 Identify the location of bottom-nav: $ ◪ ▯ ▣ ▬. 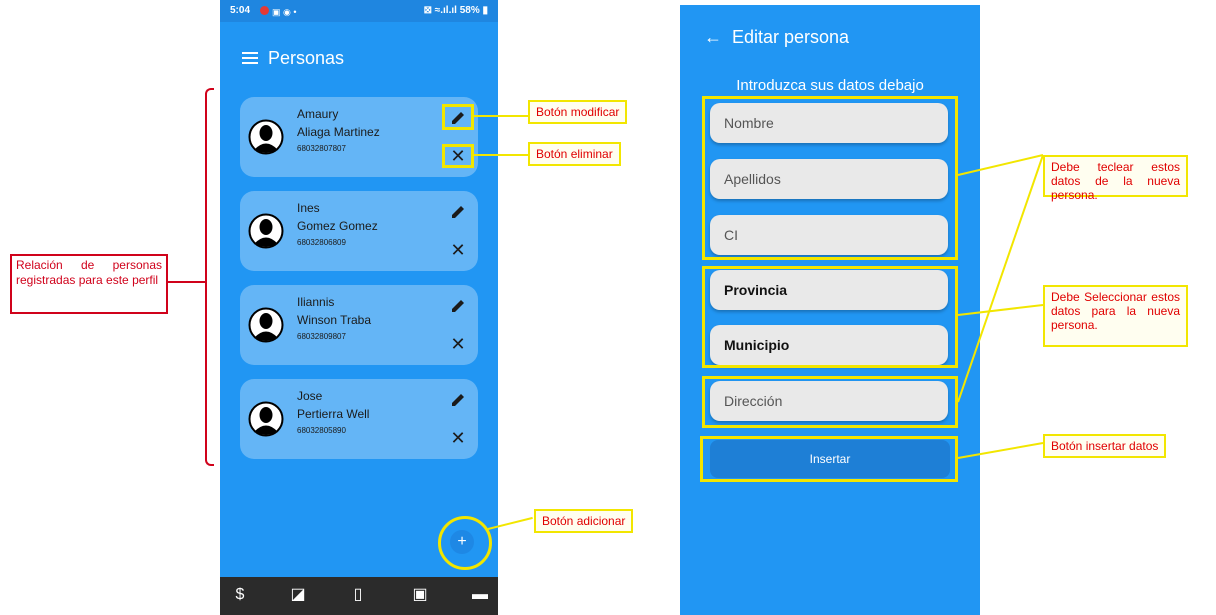
(359, 596).